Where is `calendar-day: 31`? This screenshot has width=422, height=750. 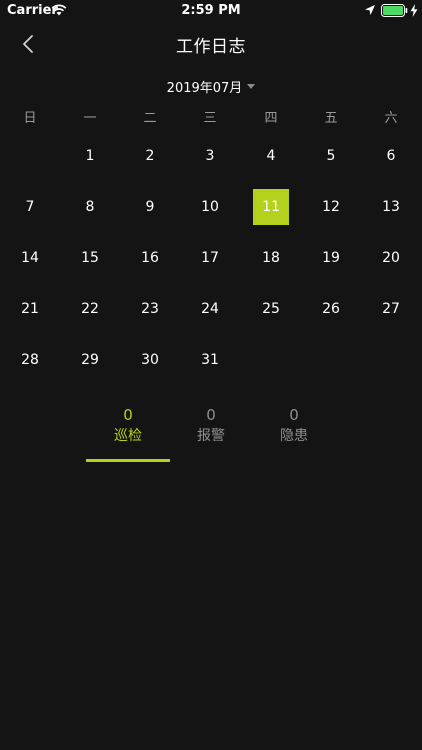 calendar-day: 31 is located at coordinates (210, 360).